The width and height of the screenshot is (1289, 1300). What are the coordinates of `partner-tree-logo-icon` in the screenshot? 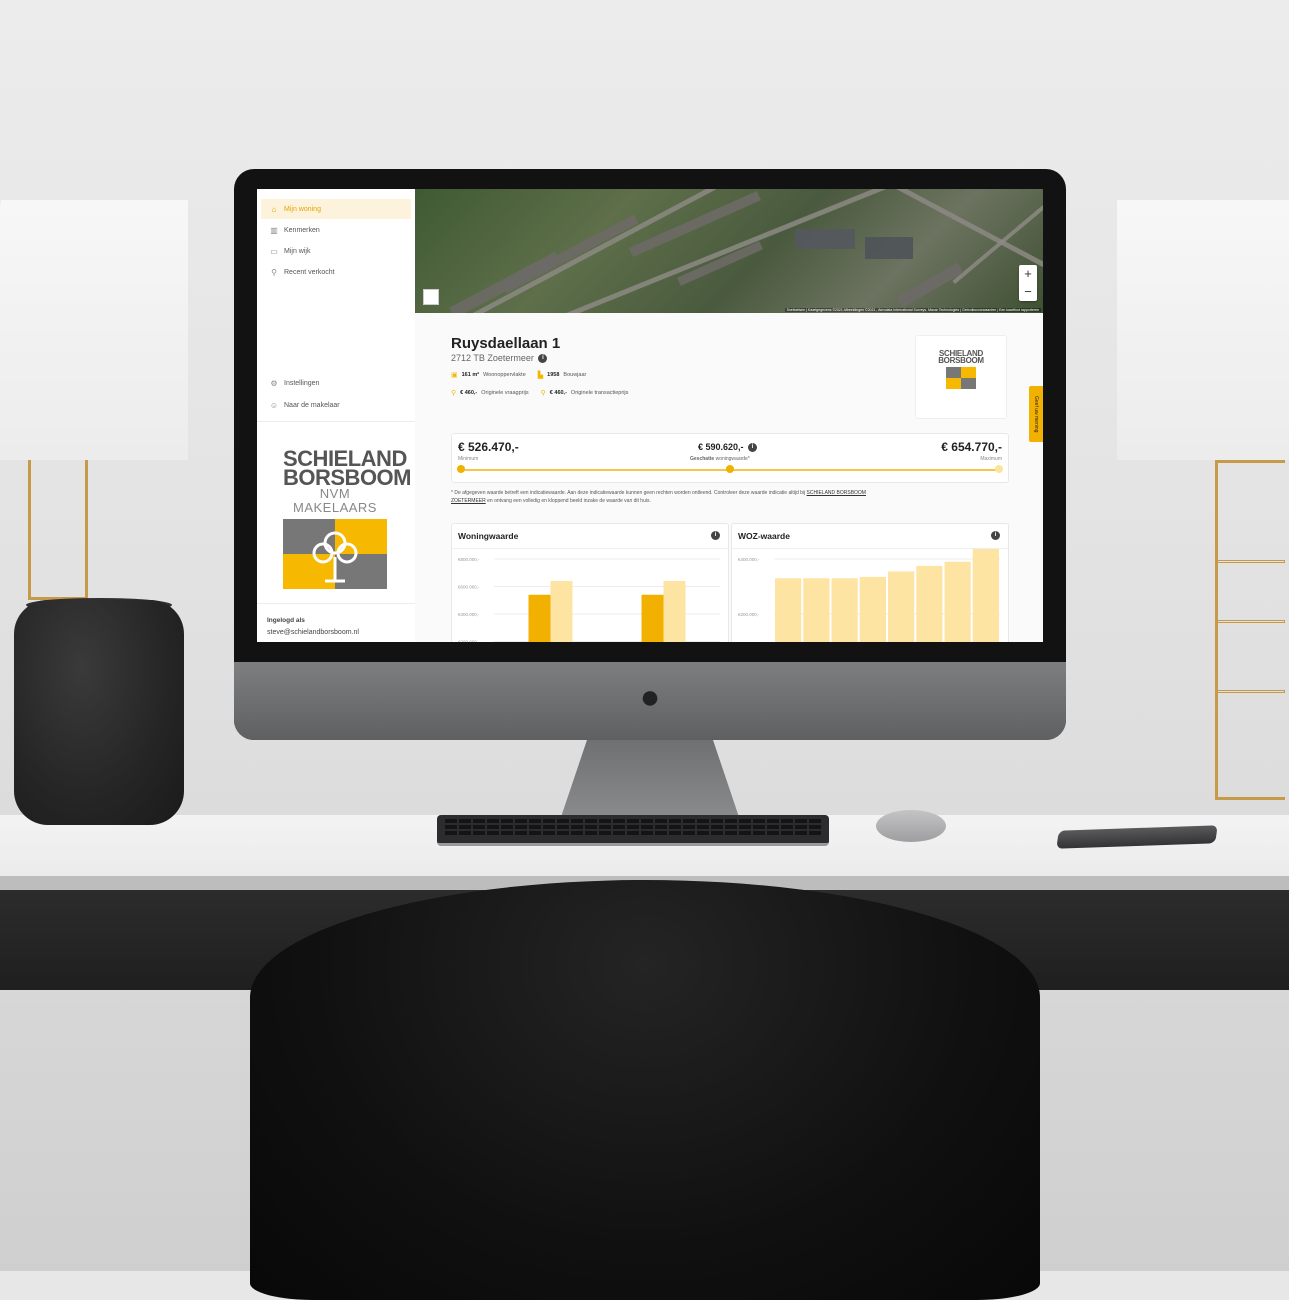 It's located at (961, 378).